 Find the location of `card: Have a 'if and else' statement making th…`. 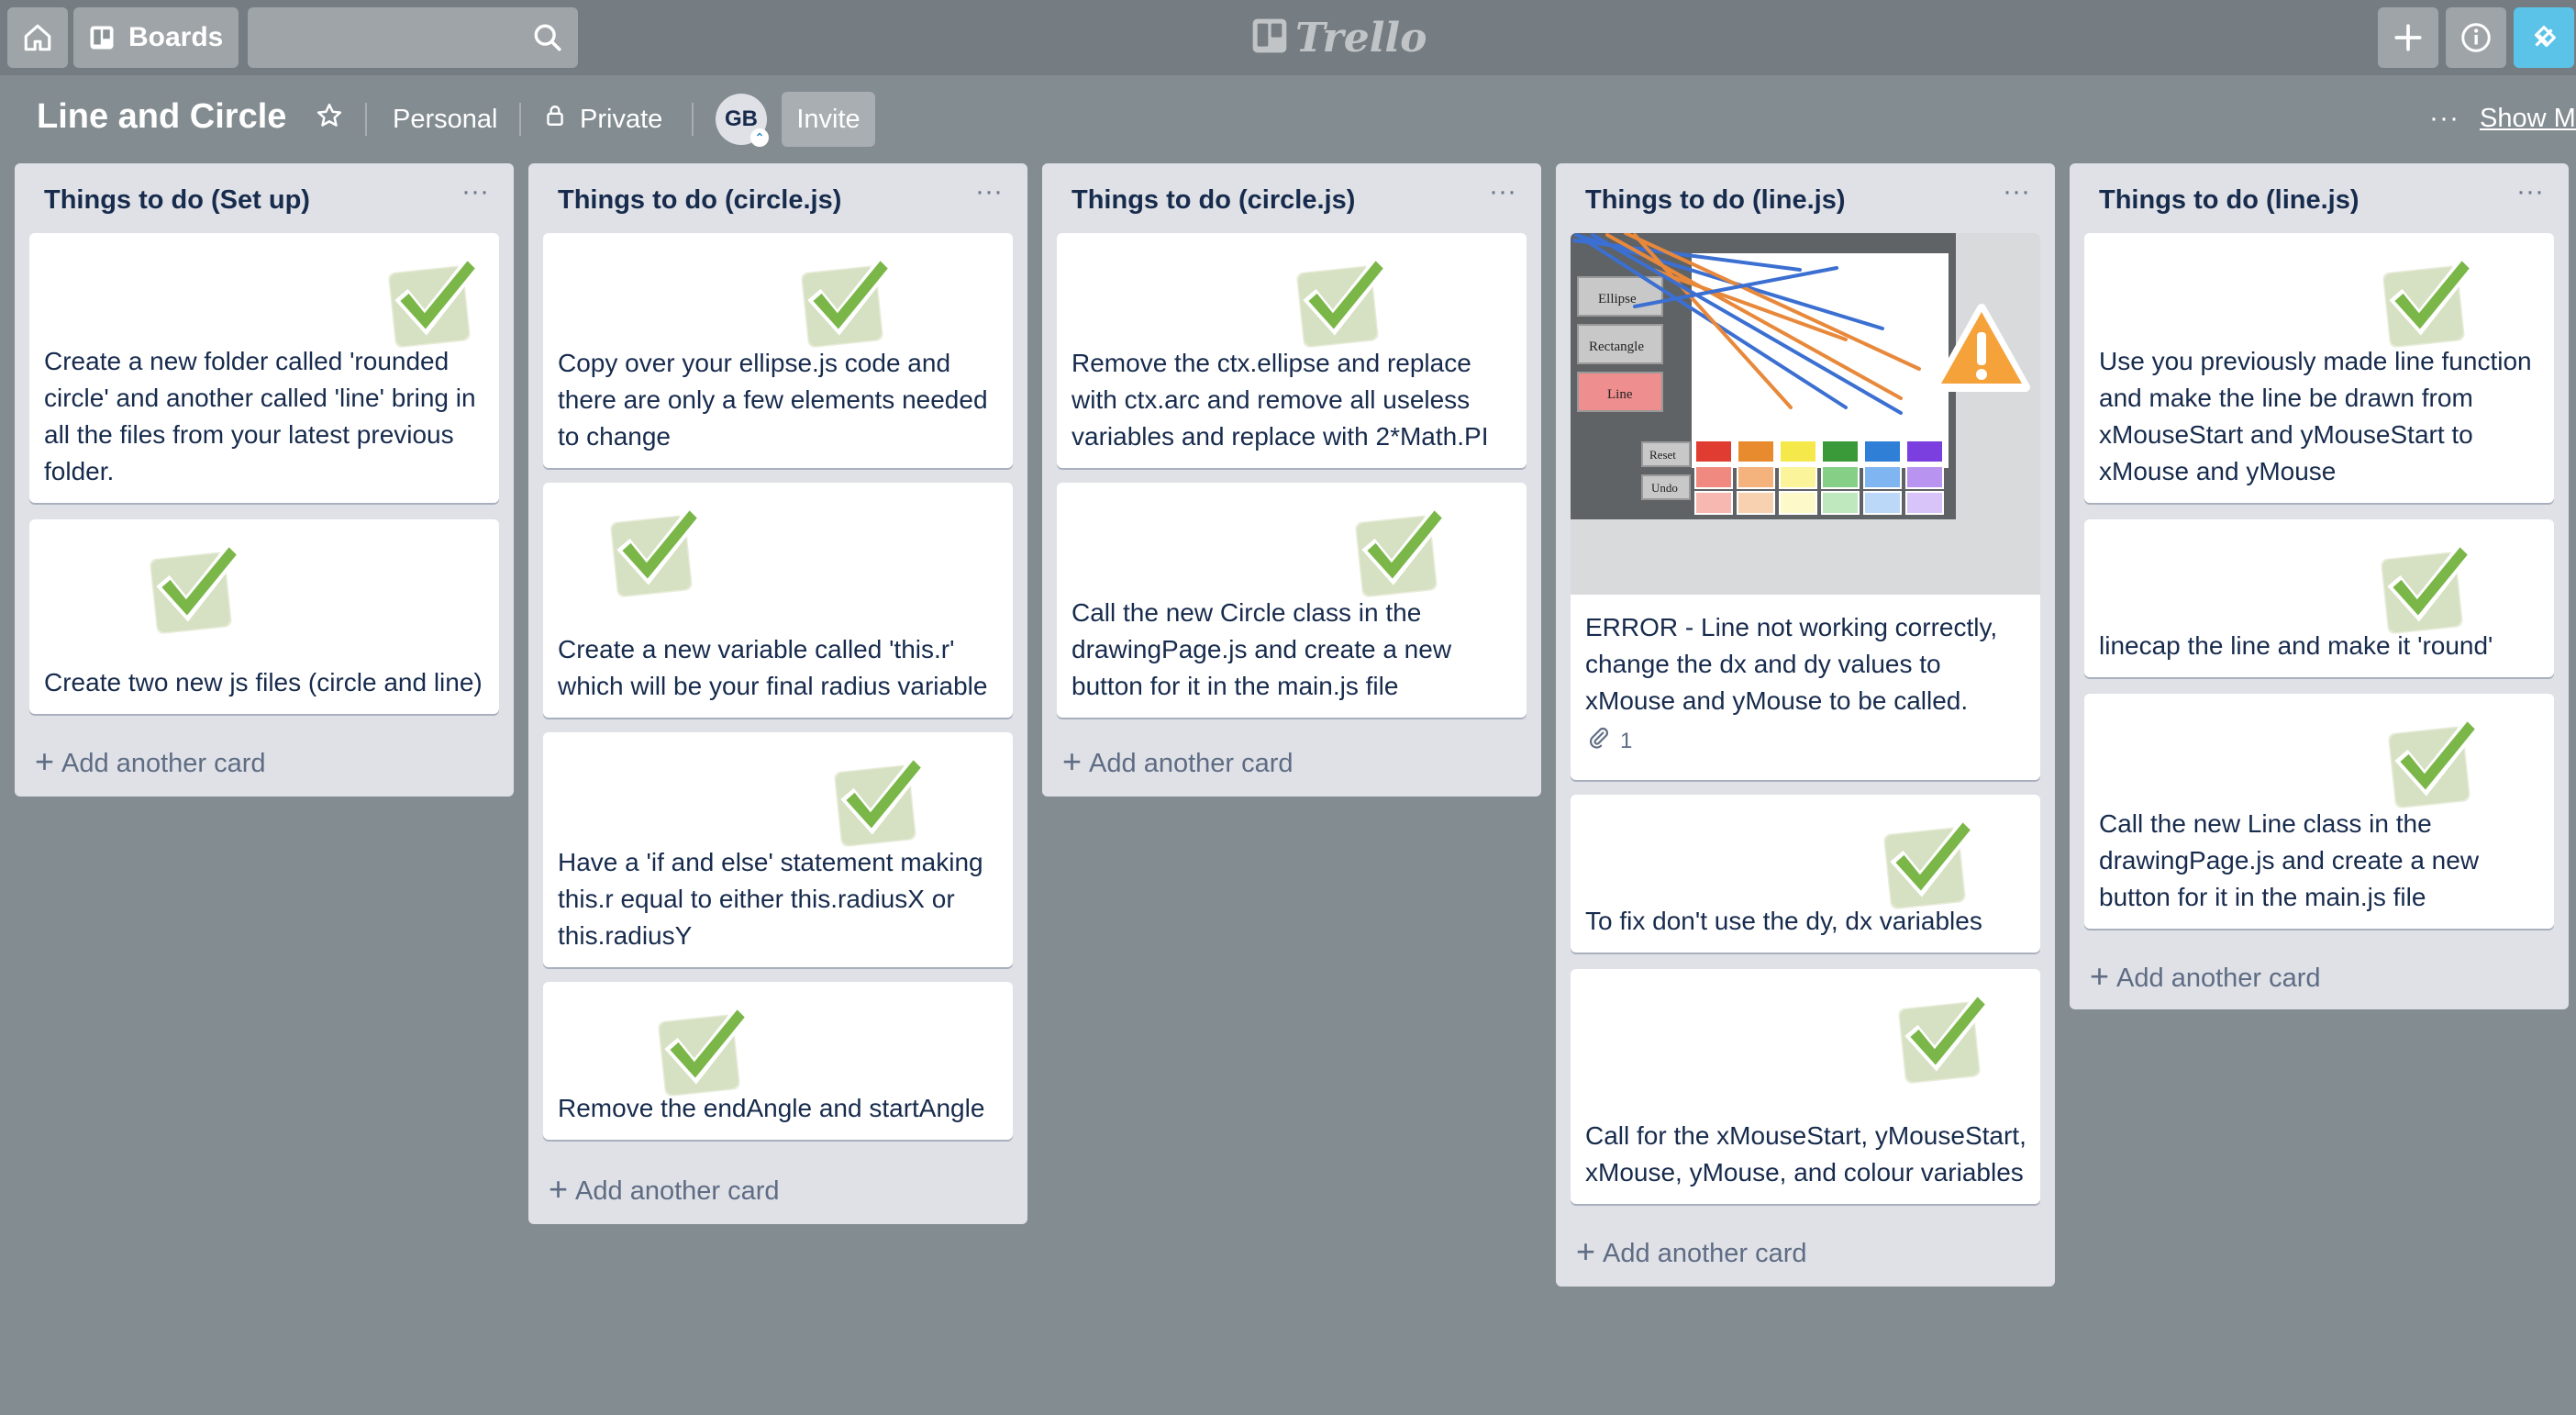

card: Have a 'if and else' statement making th… is located at coordinates (778, 849).